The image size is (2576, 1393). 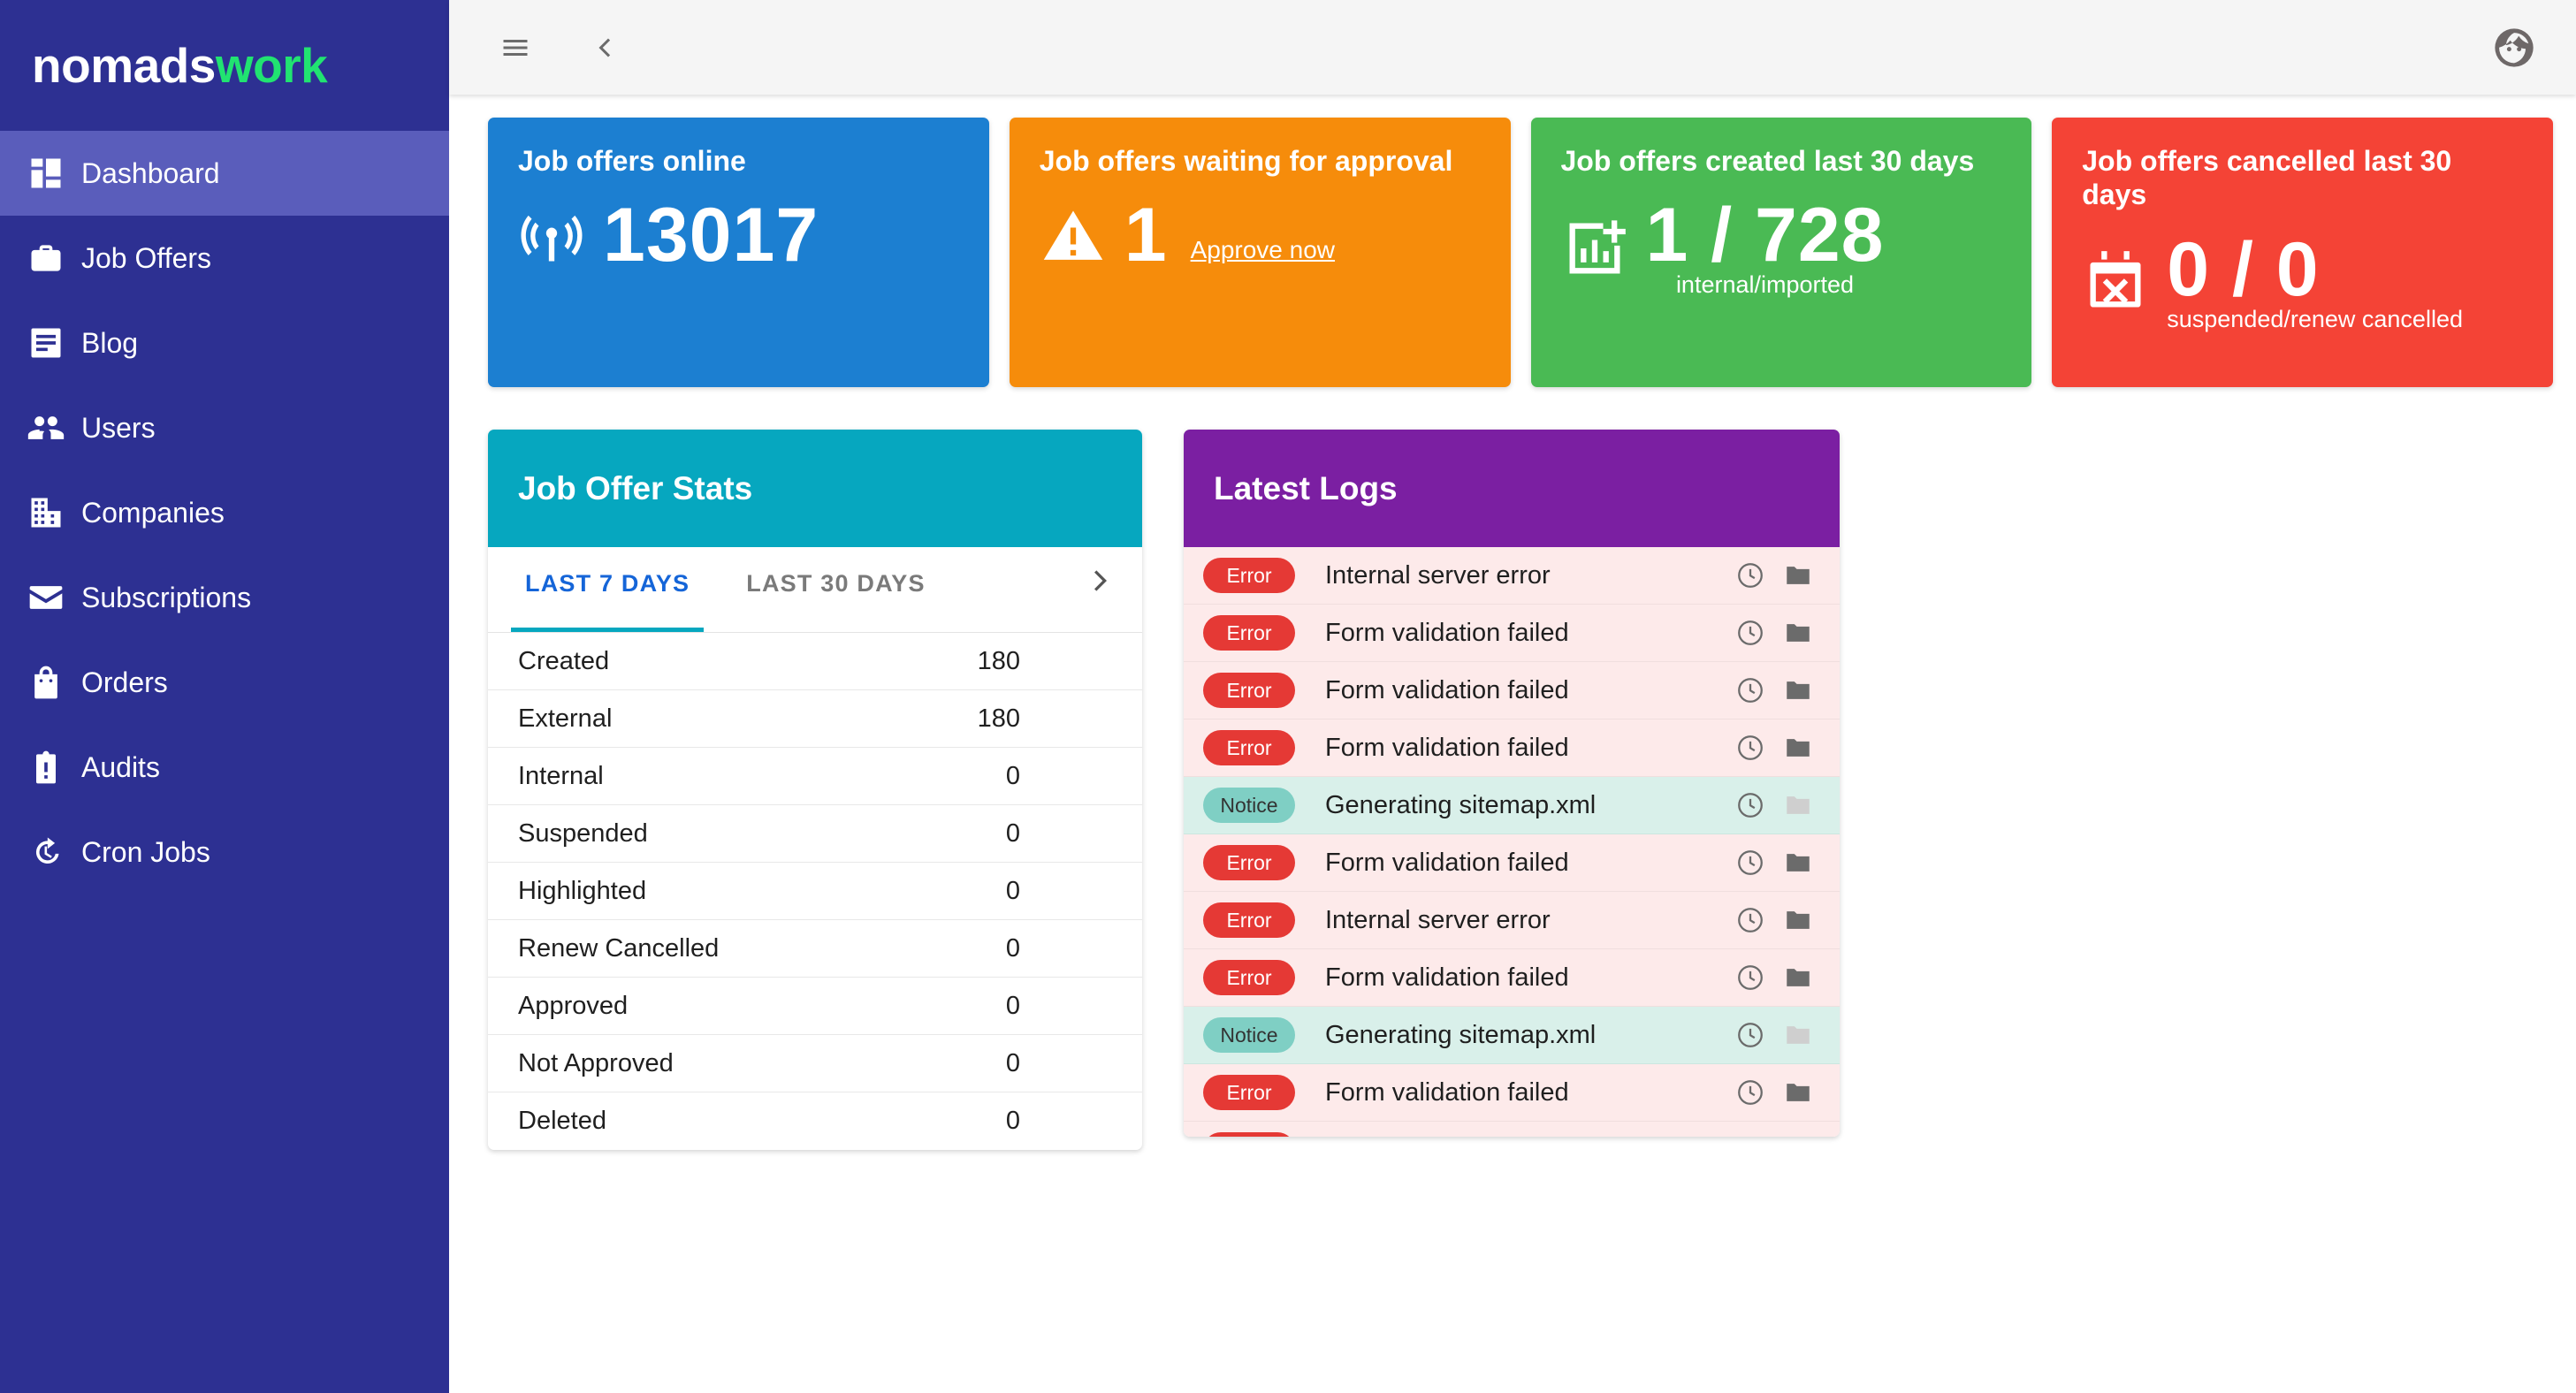 What do you see at coordinates (54, 852) in the screenshot?
I see `clock-refresh-icon` at bounding box center [54, 852].